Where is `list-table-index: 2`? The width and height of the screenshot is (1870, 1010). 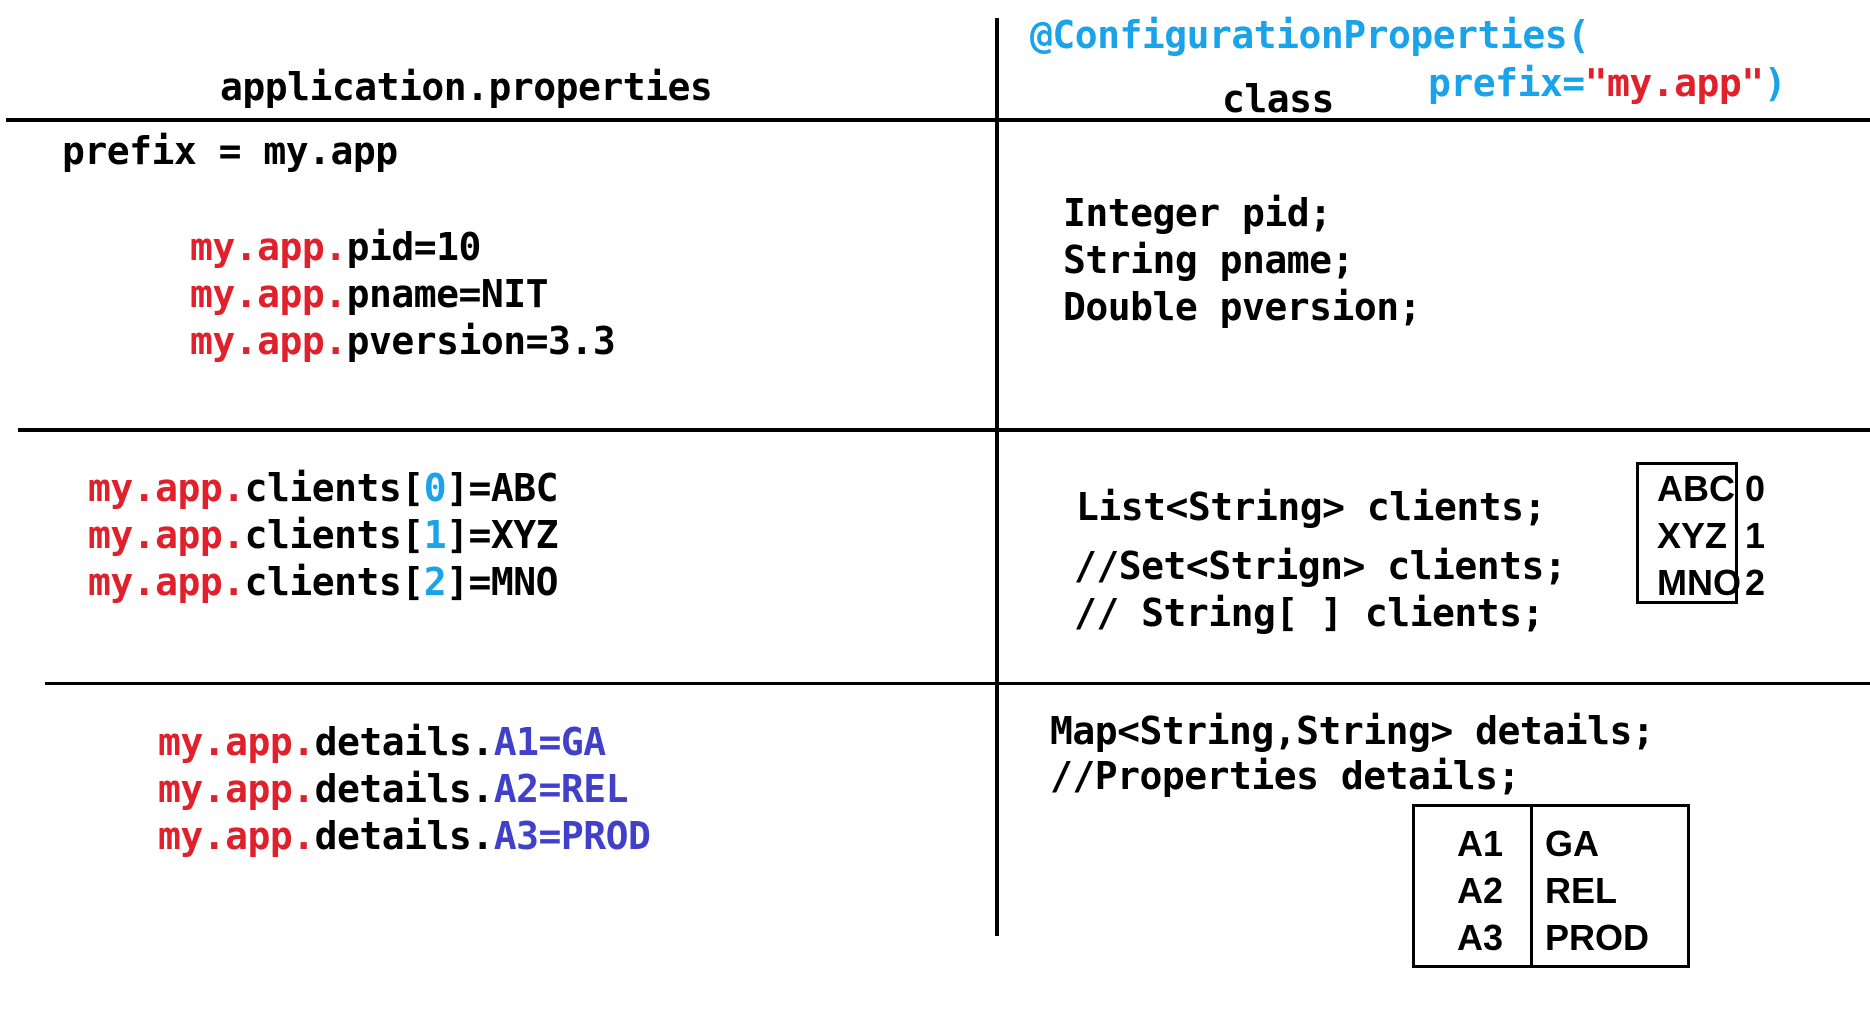 list-table-index: 2 is located at coordinates (1755, 582).